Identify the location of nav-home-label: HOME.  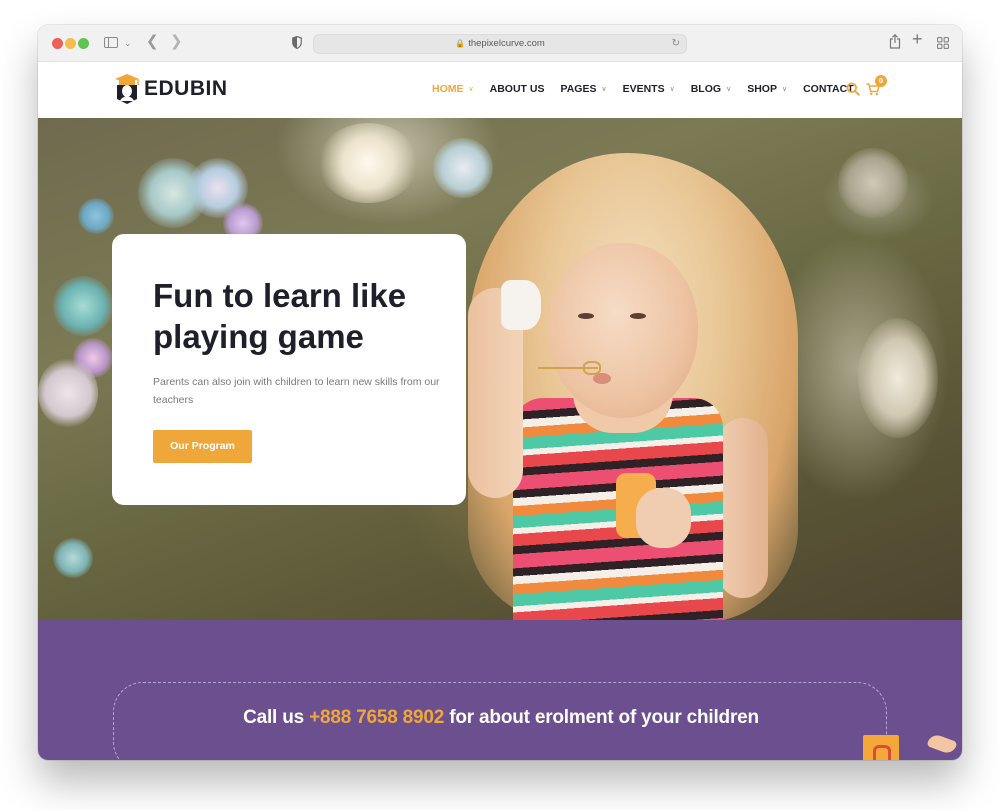
(448, 89).